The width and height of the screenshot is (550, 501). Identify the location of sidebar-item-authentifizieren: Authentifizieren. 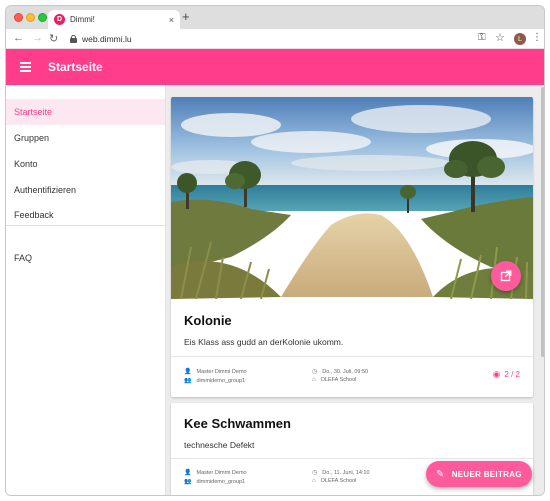
(85, 190).